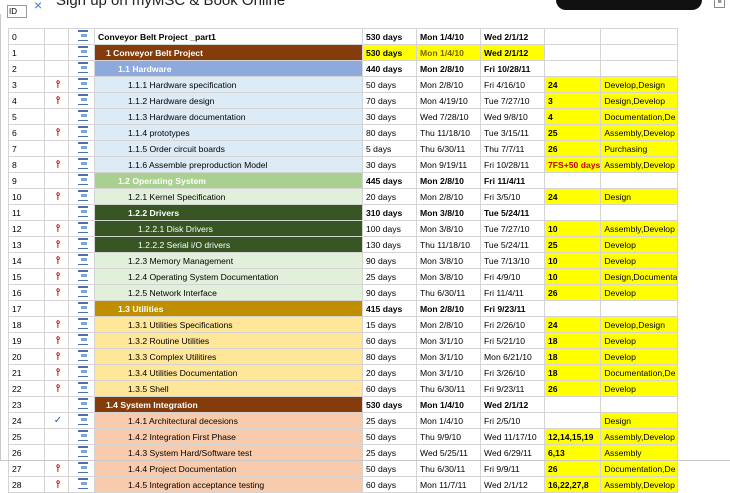 The height and width of the screenshot is (493, 730). Describe the element at coordinates (639, 196) in the screenshot. I see `resource-names: Design` at that location.